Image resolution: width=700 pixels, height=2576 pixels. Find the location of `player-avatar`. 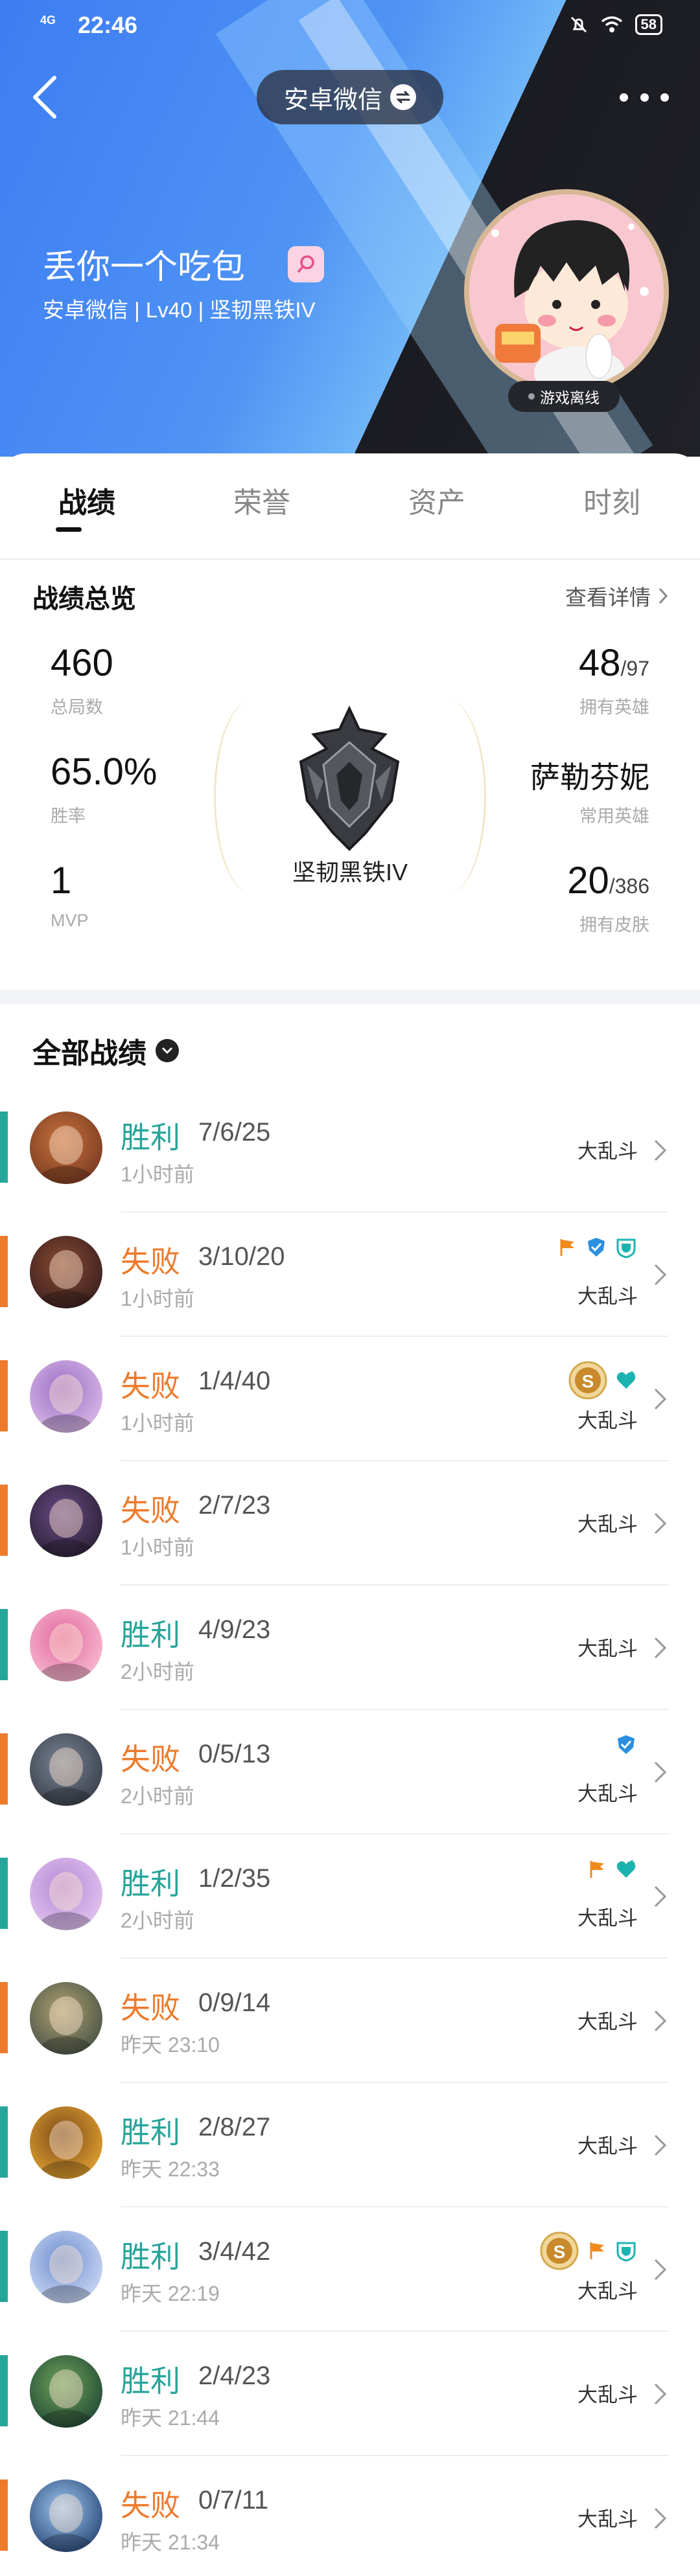

player-avatar is located at coordinates (566, 291).